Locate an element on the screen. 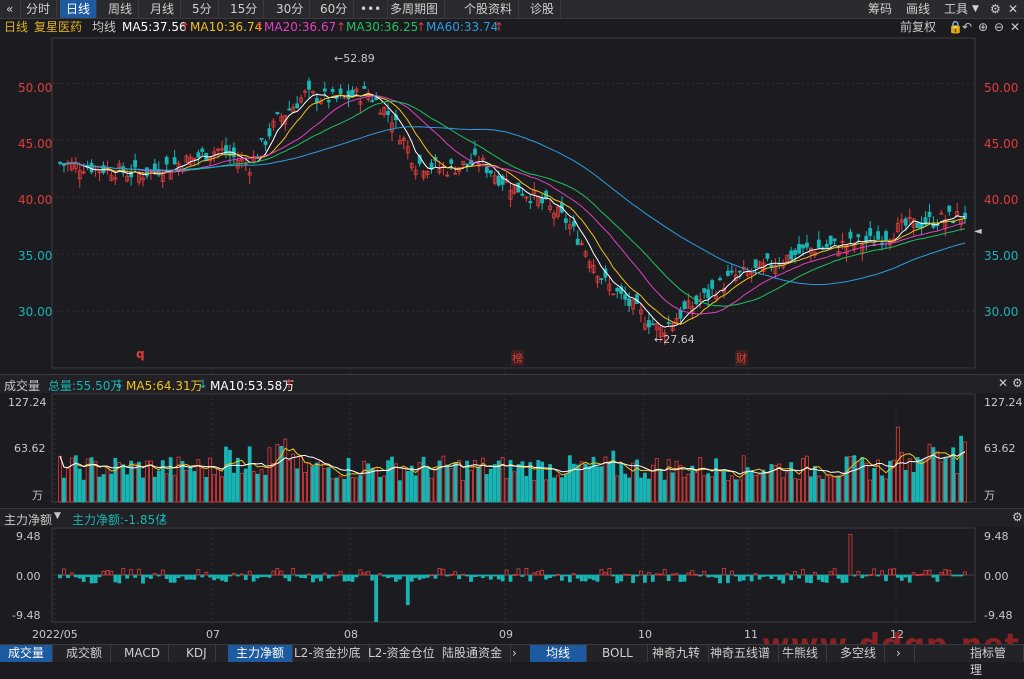 This screenshot has width=1024, height=679. event-marker-rank: 榜 is located at coordinates (517, 358).